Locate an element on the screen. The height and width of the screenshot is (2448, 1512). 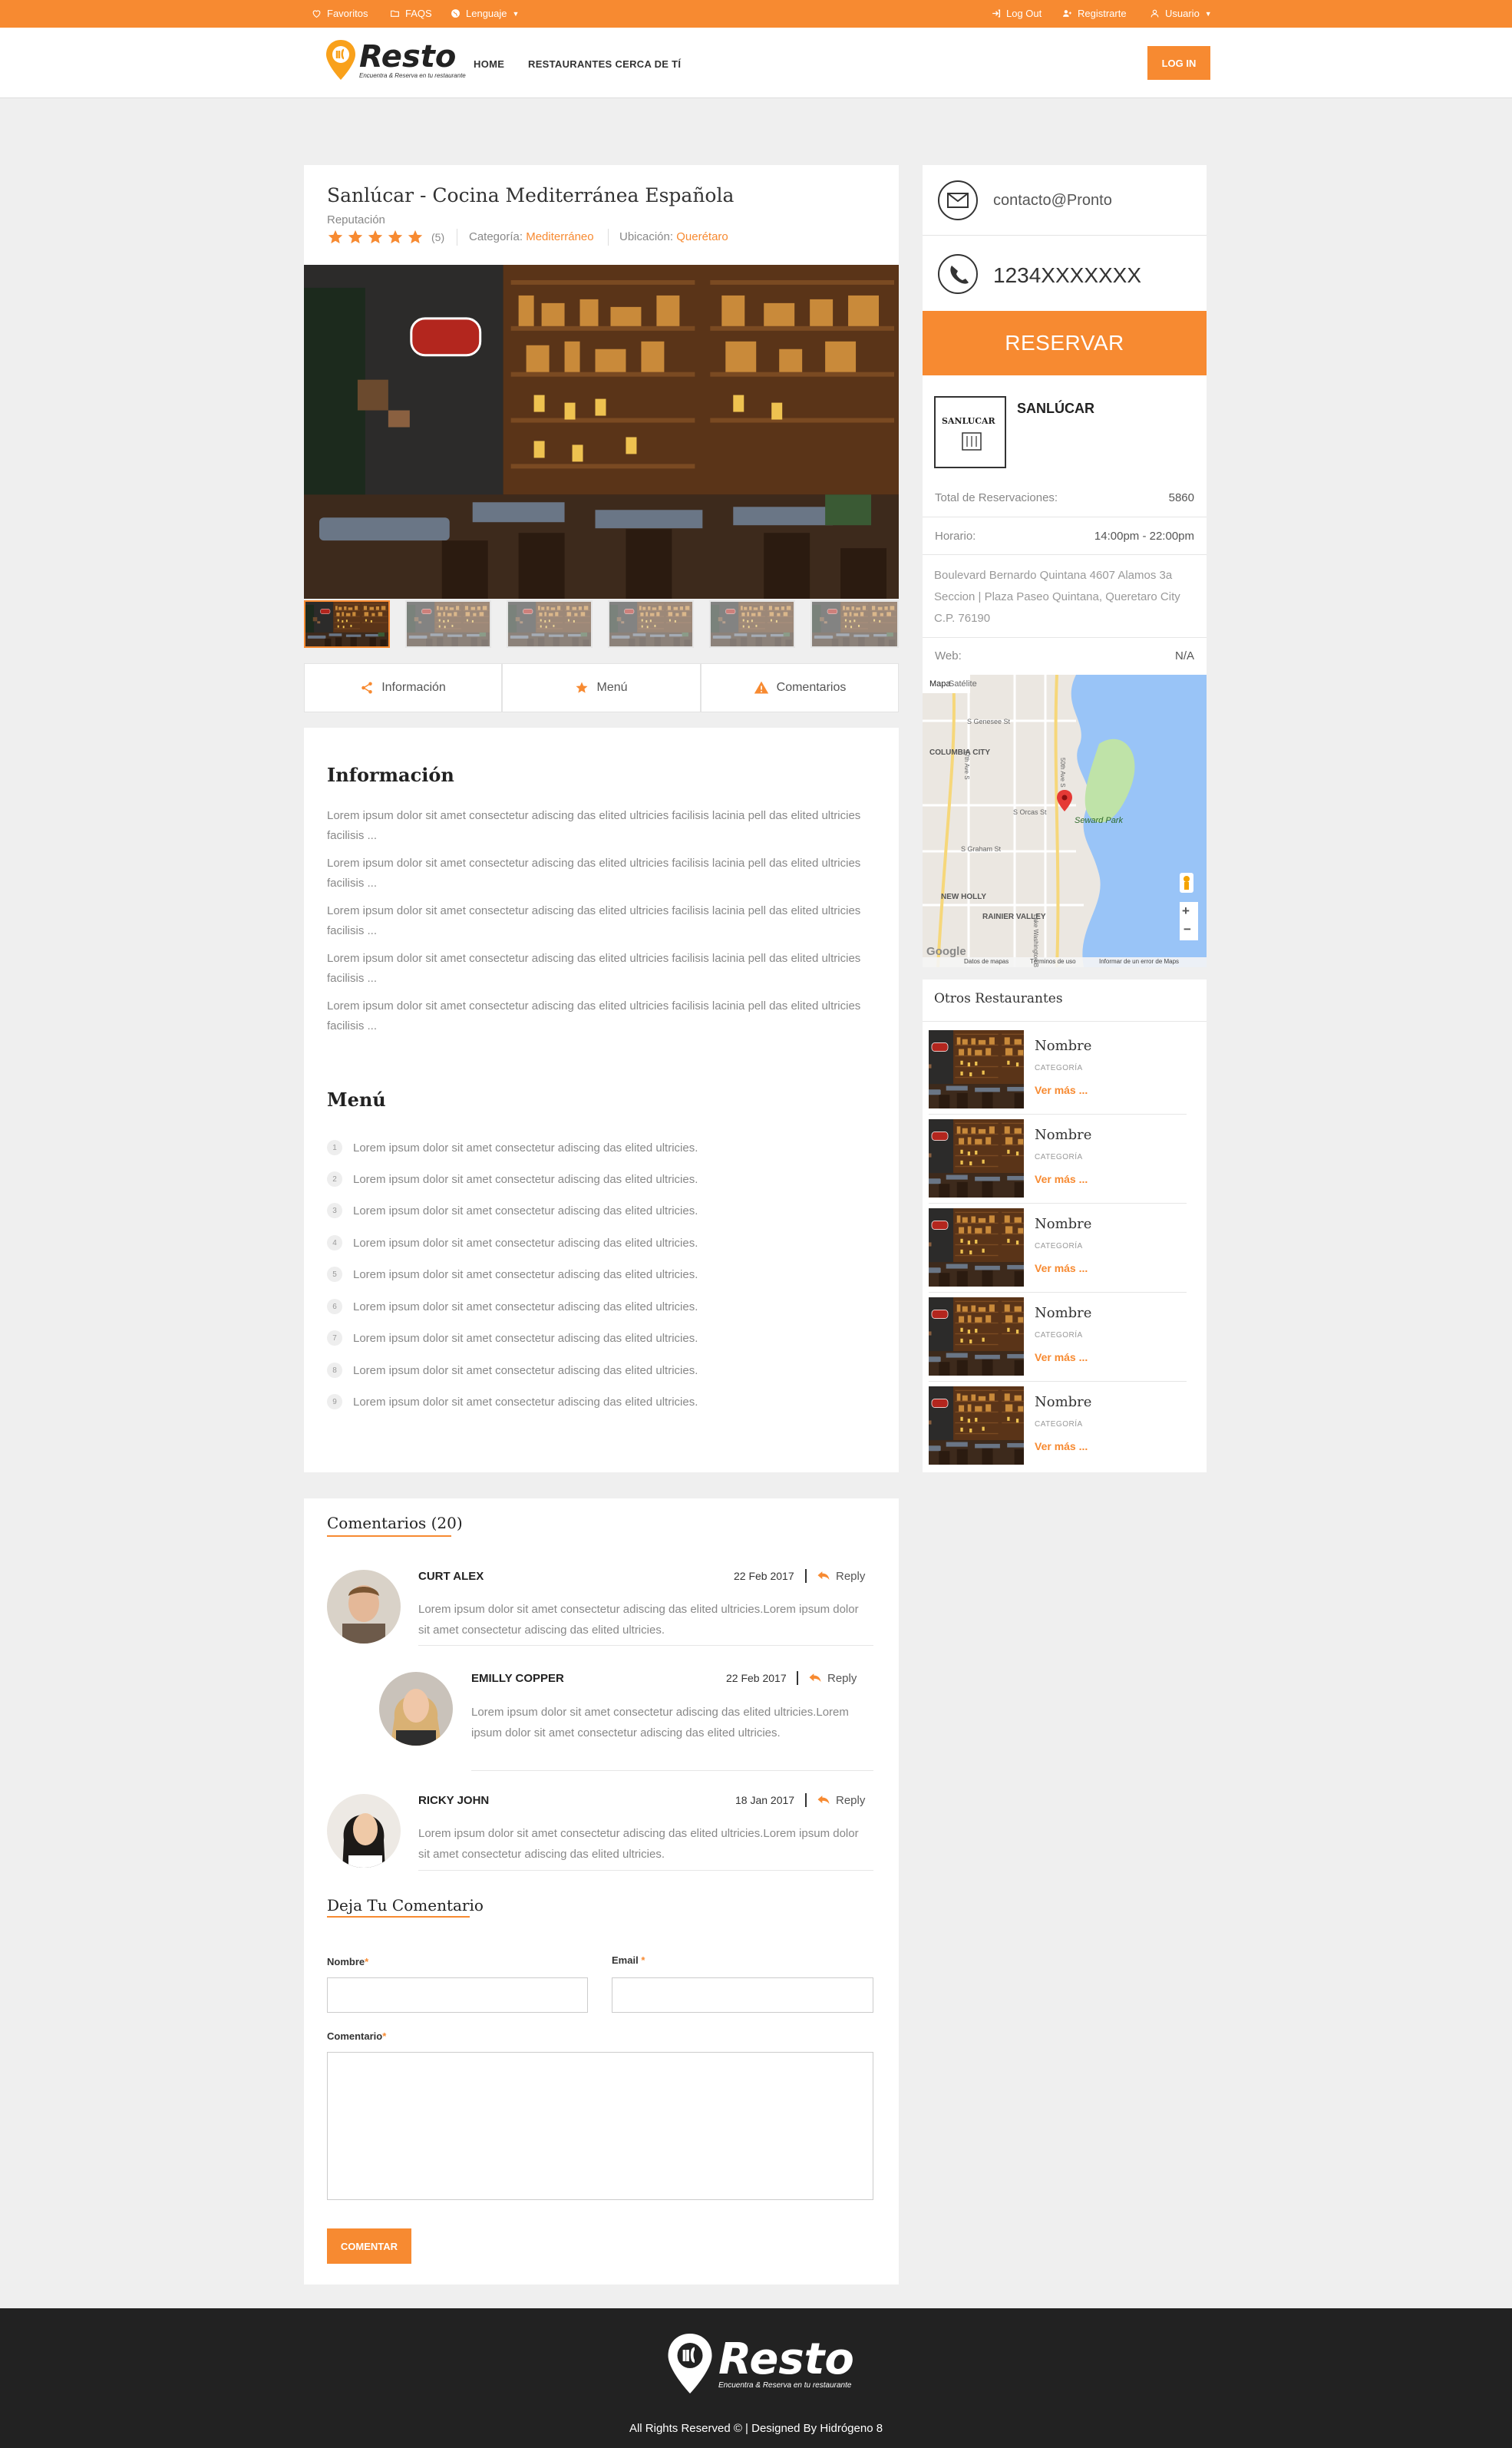
category-link: Mediterráneo is located at coordinates (560, 236).